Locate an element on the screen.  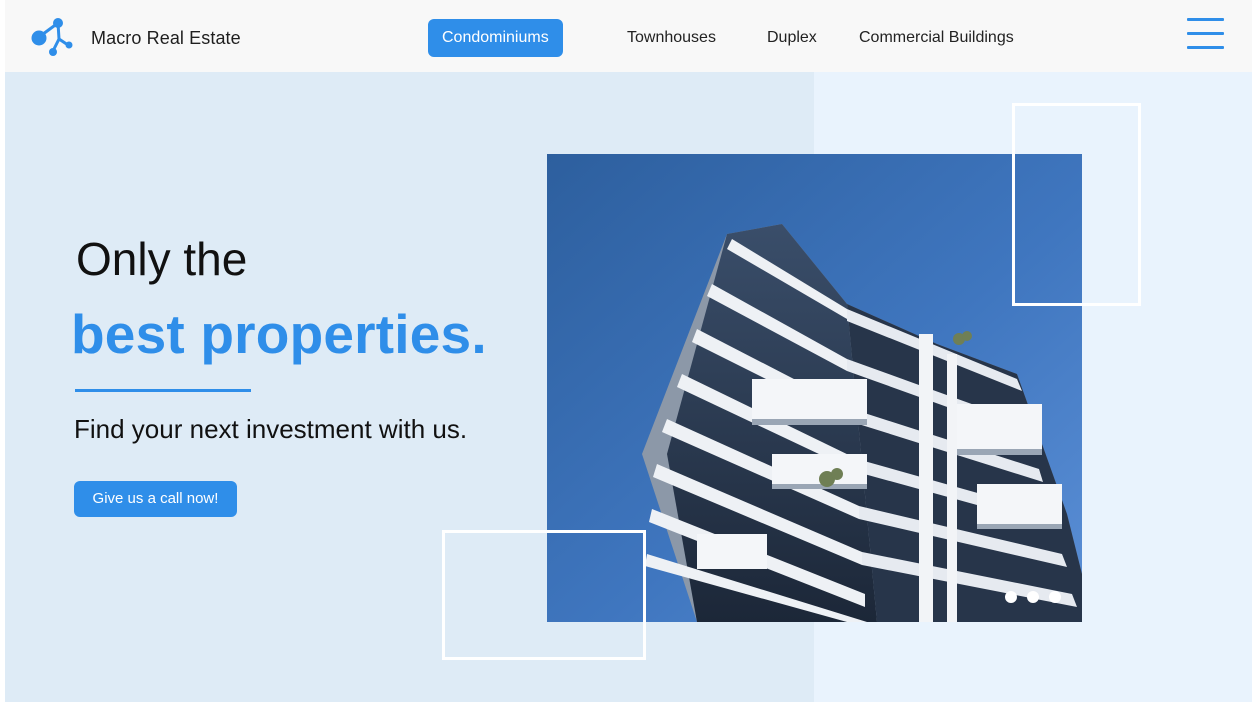
decorative-frame-bottom is located at coordinates (544, 595).